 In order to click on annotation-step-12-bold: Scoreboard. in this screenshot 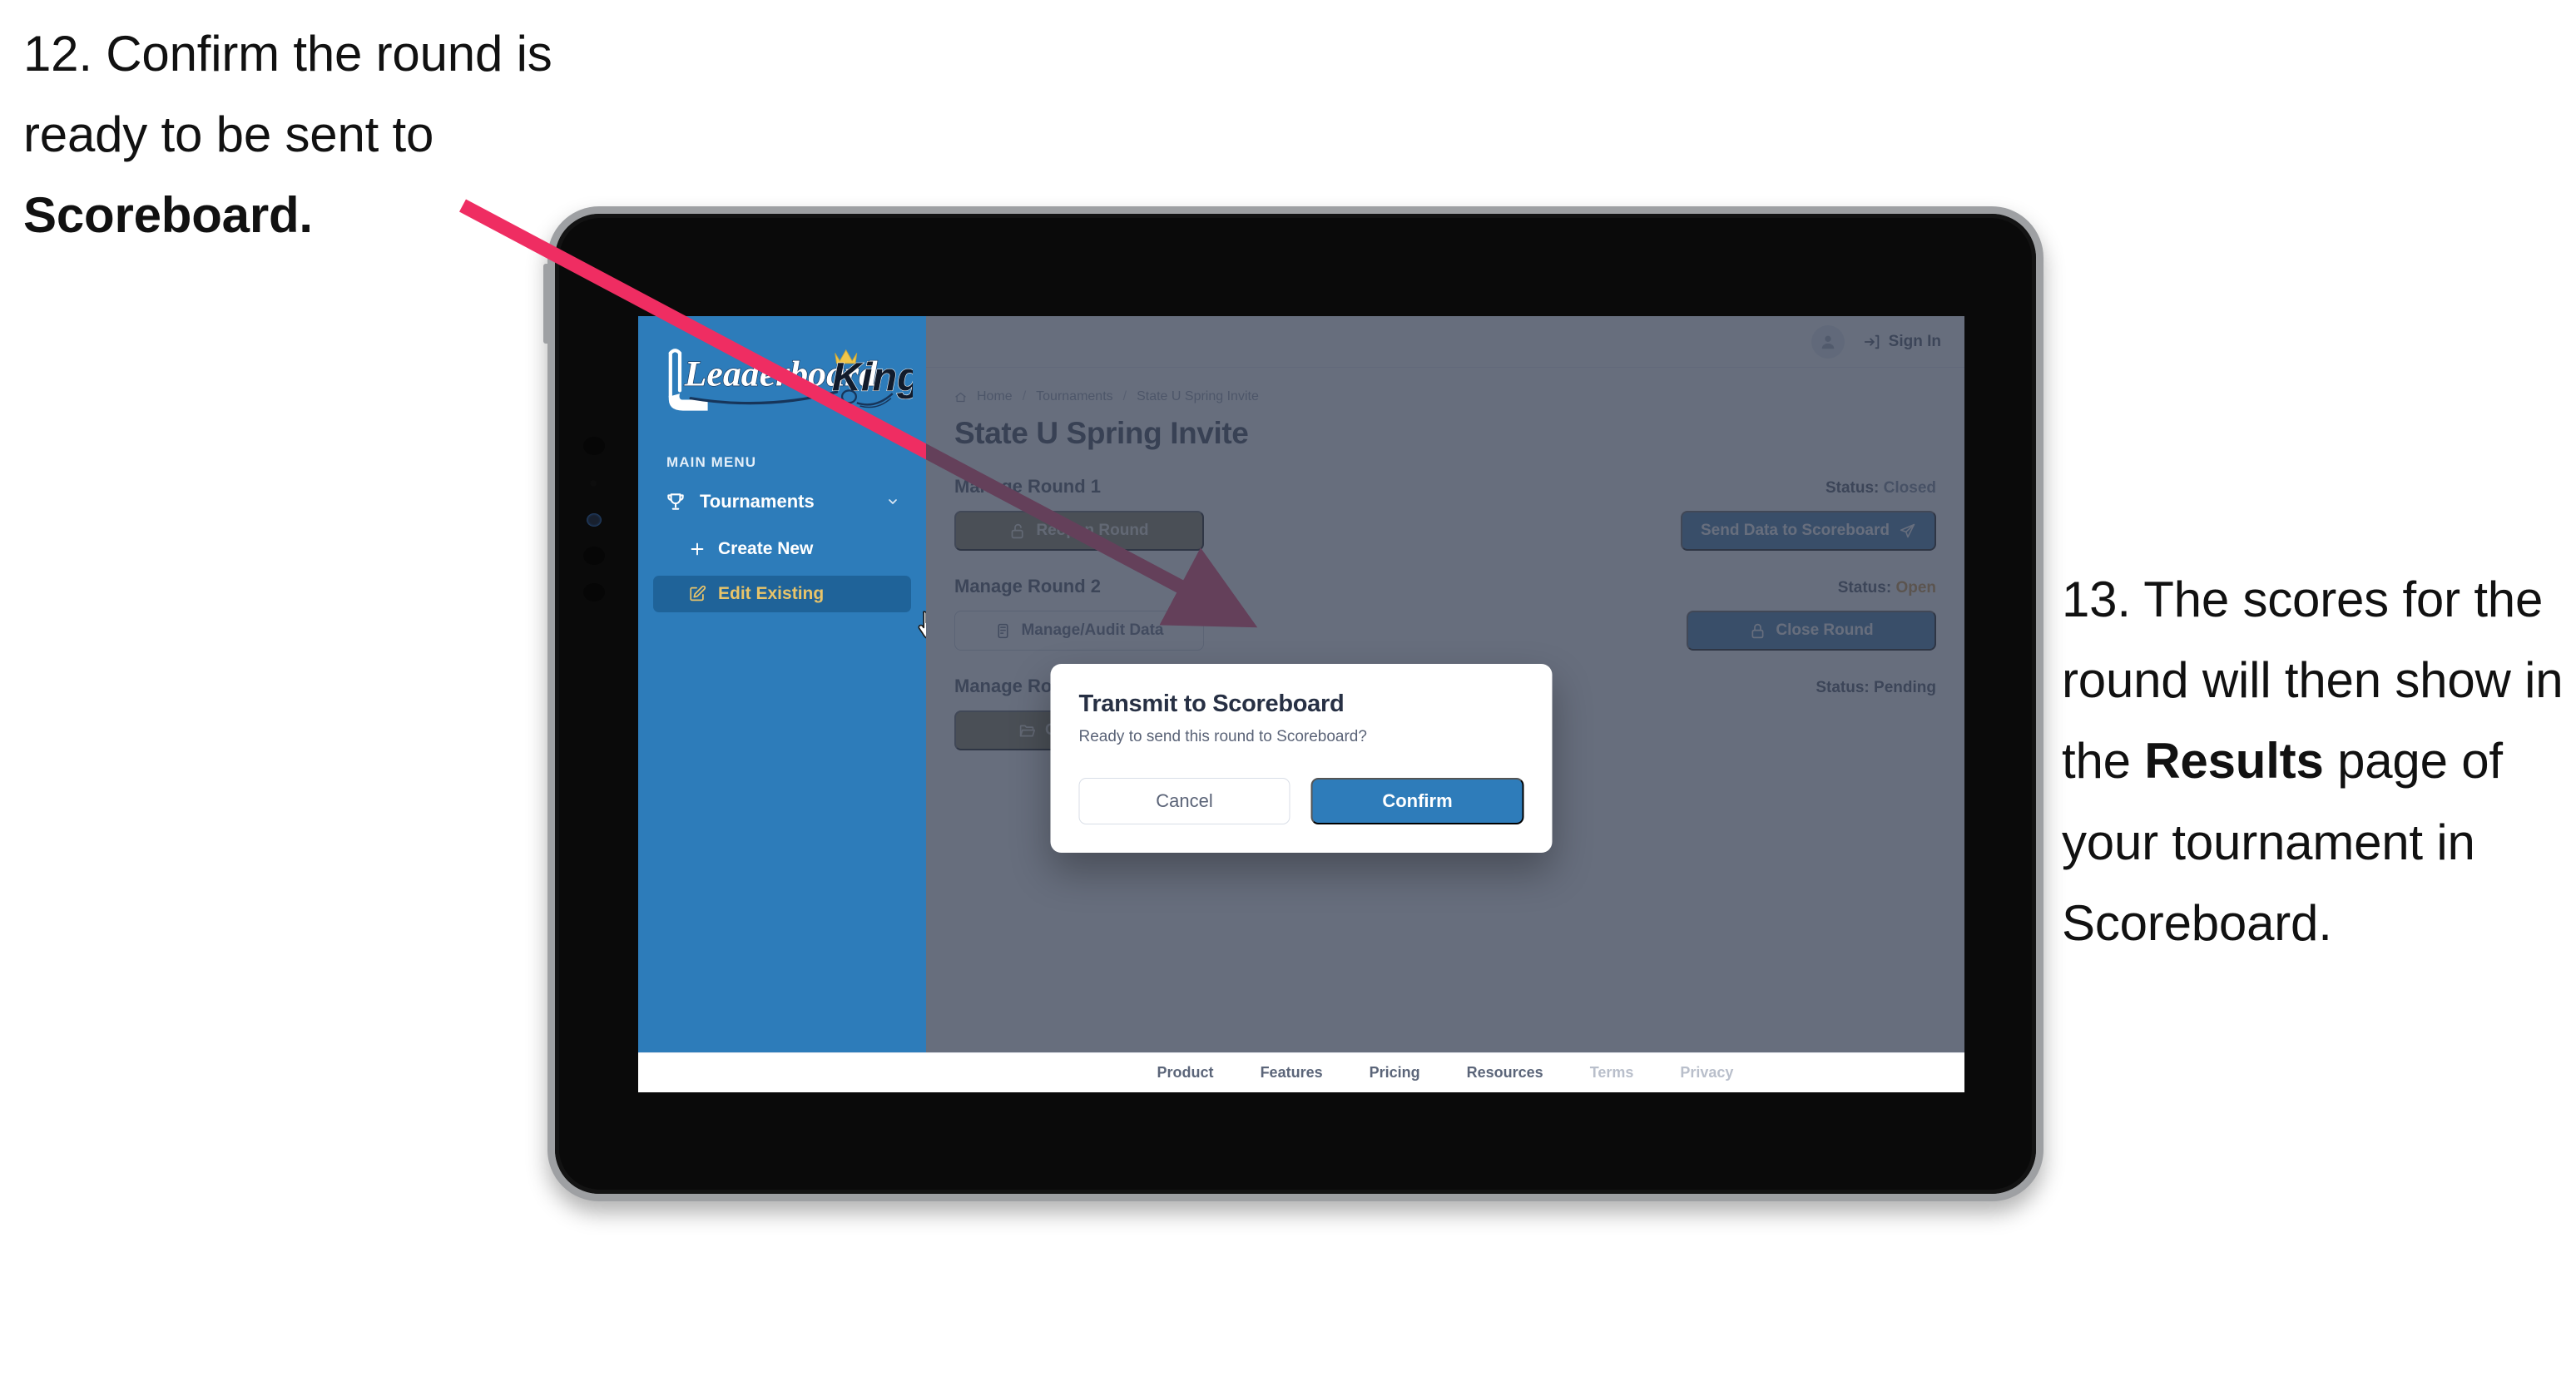, I will do `click(168, 215)`.